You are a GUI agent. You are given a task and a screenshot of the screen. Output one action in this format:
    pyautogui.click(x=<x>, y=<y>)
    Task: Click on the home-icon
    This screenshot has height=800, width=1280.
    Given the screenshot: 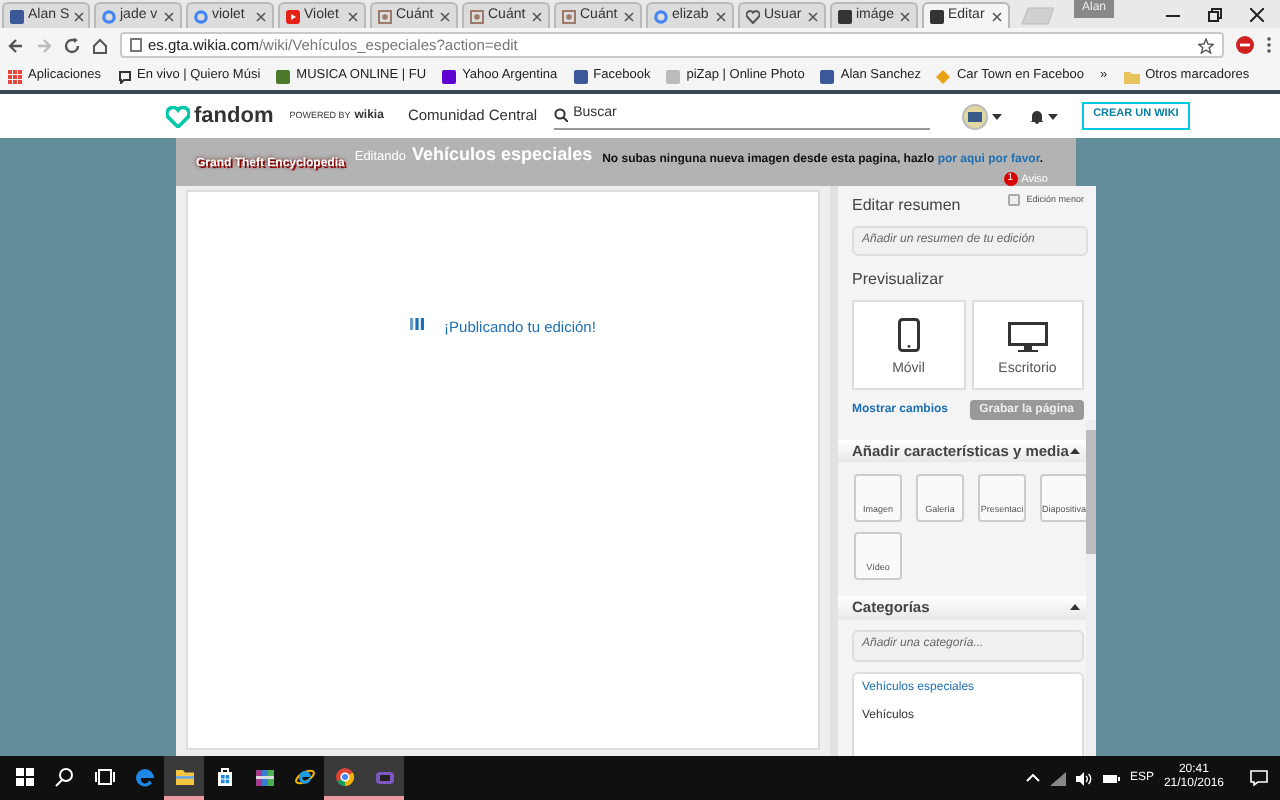 What is the action you would take?
    pyautogui.click(x=100, y=45)
    